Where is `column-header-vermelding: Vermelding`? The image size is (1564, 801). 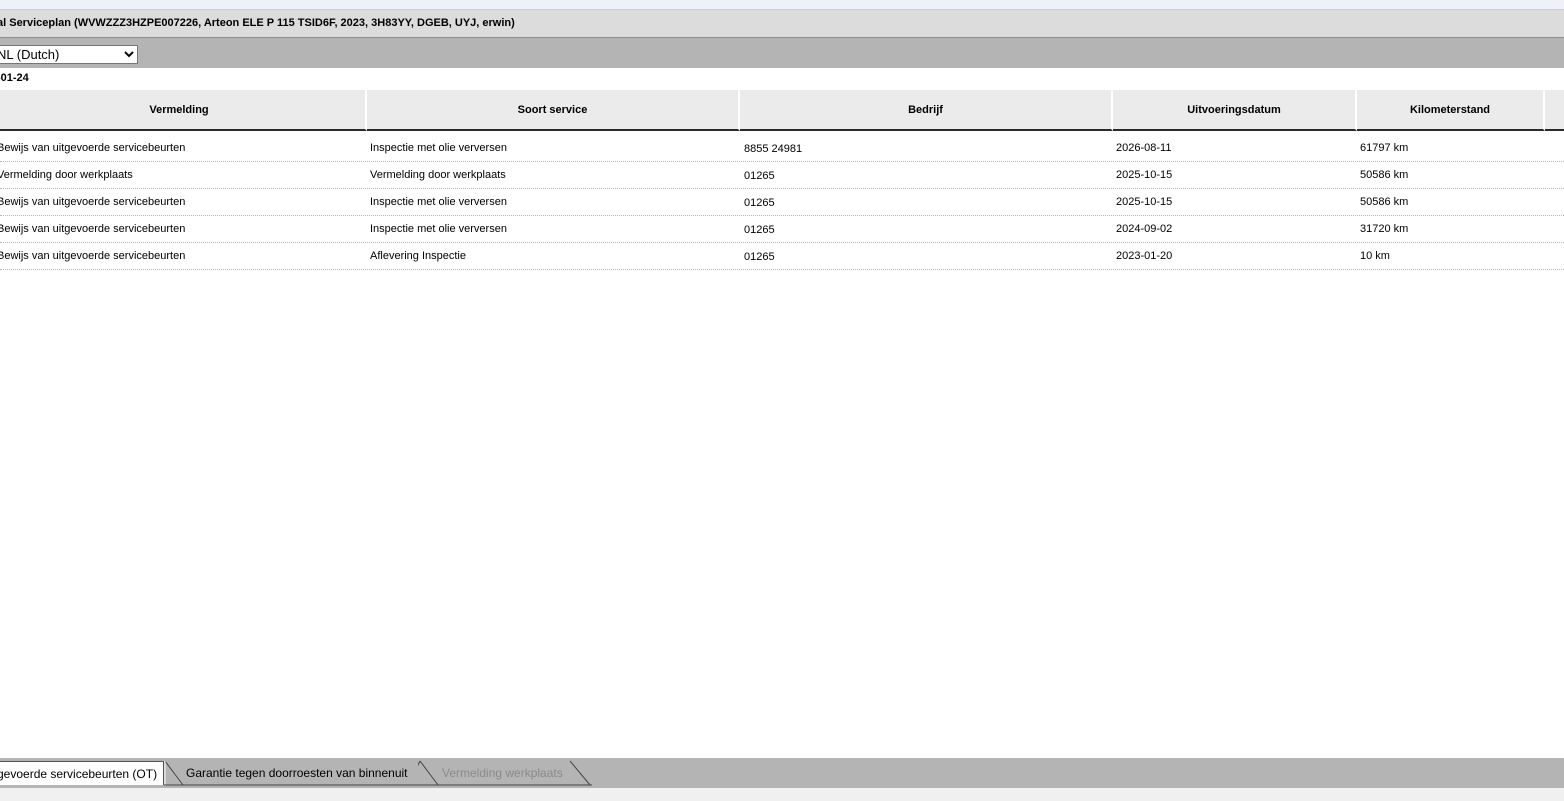 column-header-vermelding: Vermelding is located at coordinates (183, 110).